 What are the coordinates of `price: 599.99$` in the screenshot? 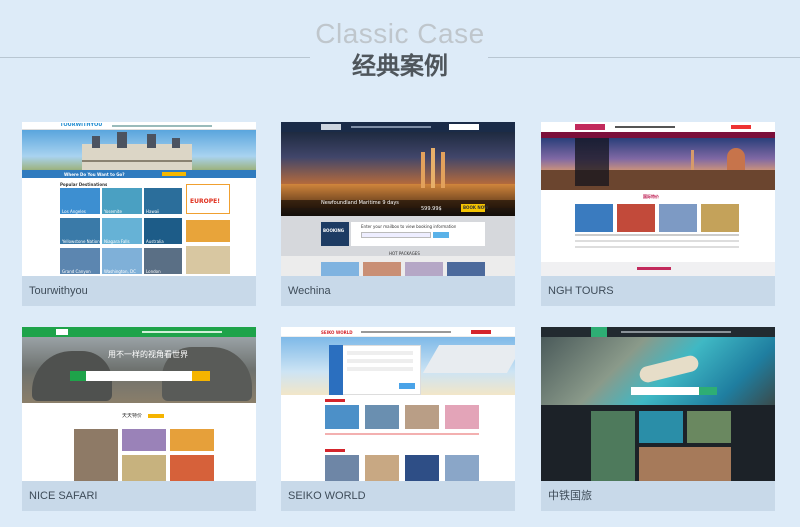 It's located at (431, 209).